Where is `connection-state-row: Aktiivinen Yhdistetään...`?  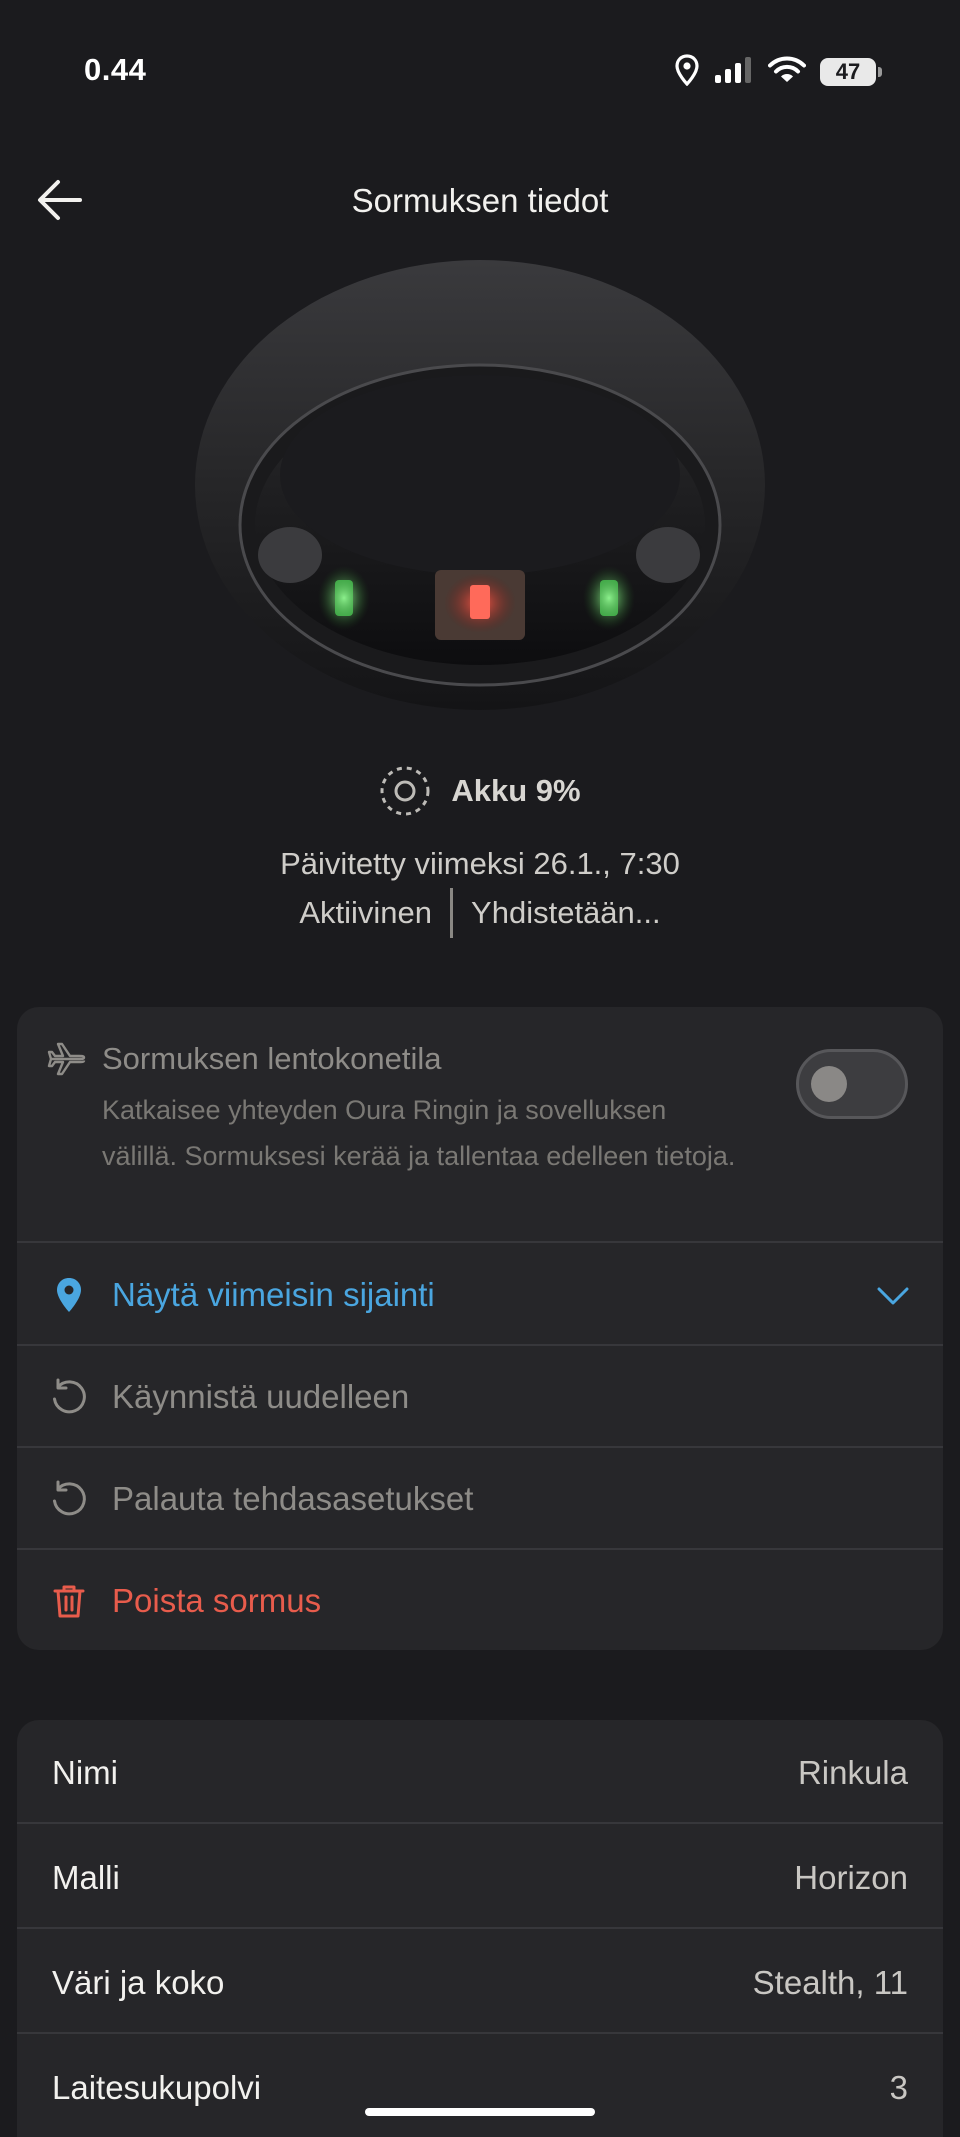
connection-state-row: Aktiivinen Yhdistetään... is located at coordinates (480, 913).